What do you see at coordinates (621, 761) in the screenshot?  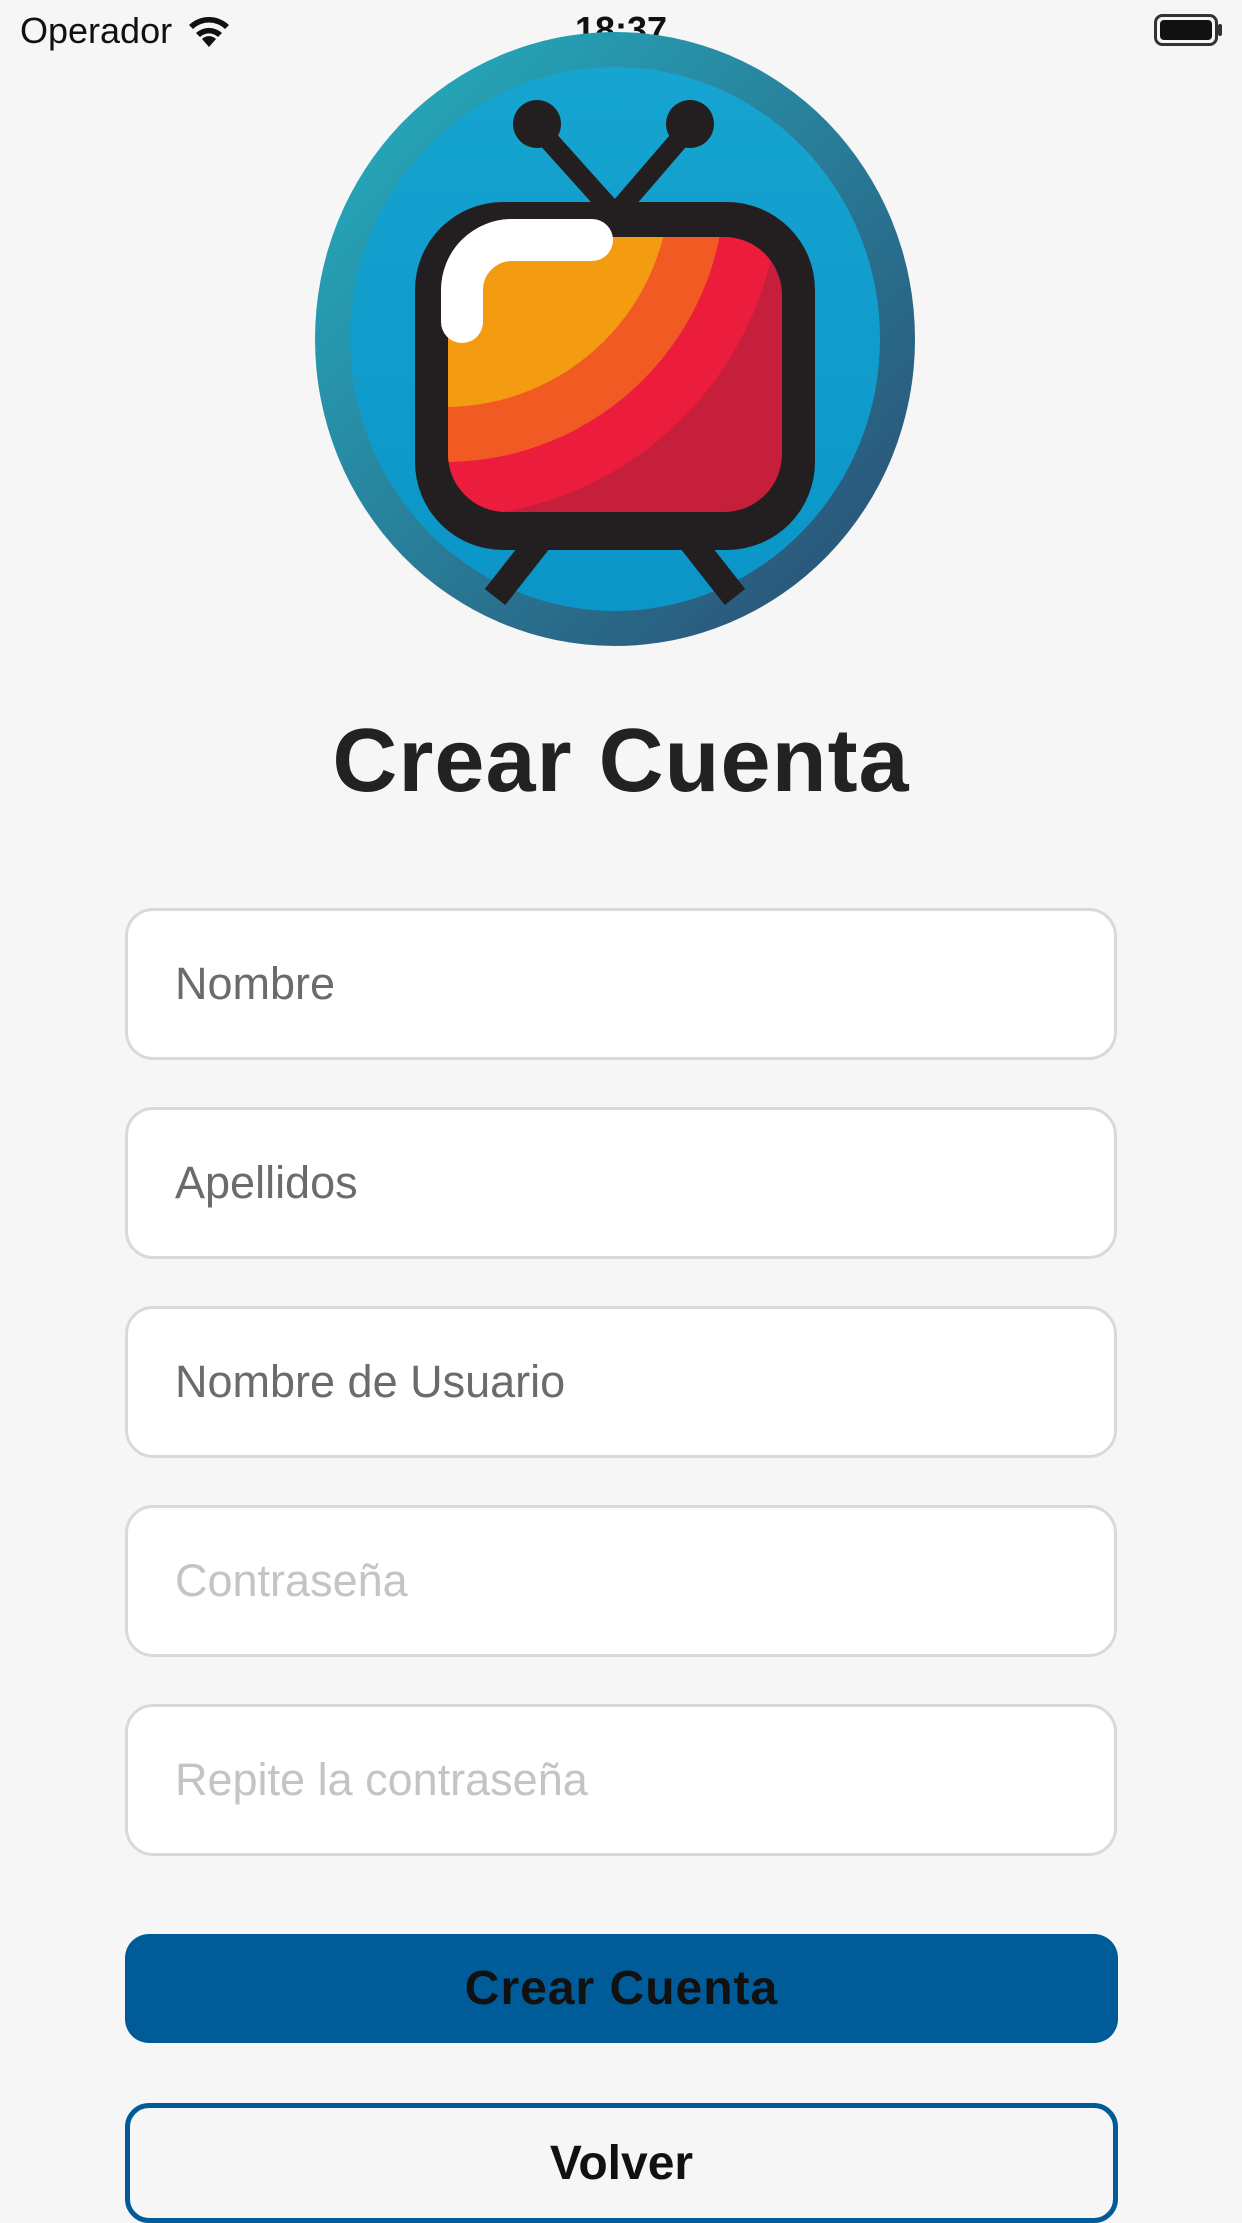 I see `page-title: Crear Cuenta` at bounding box center [621, 761].